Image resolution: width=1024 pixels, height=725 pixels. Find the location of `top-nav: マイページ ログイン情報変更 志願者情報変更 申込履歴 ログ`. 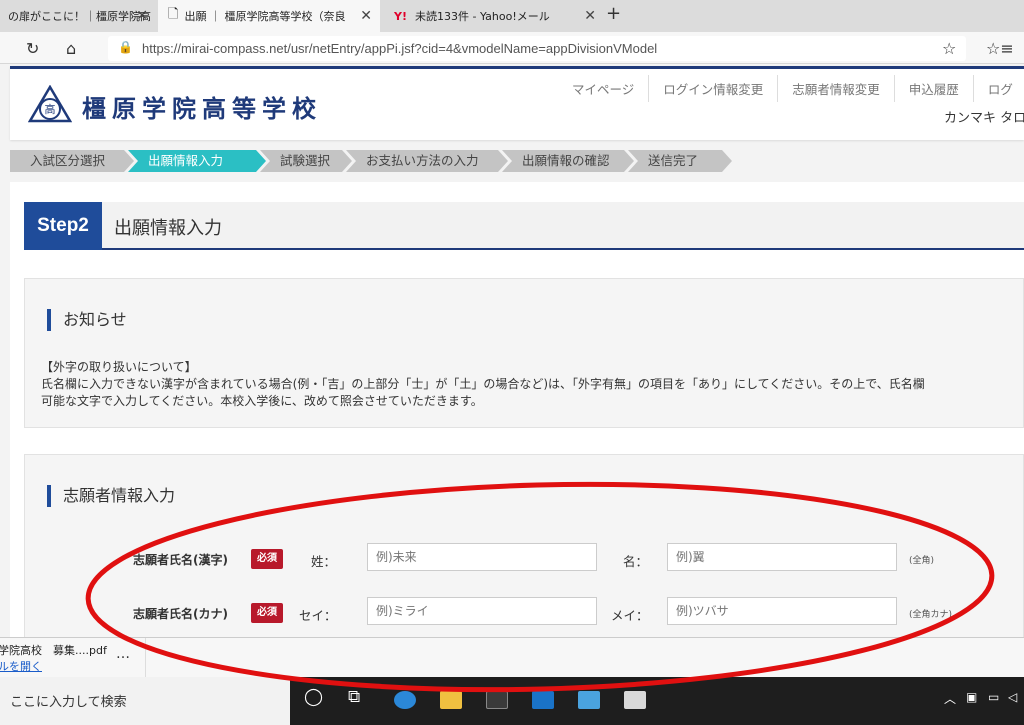

top-nav: マイページ ログイン情報変更 志願者情報変更 申込履歴 ログ is located at coordinates (791, 88).